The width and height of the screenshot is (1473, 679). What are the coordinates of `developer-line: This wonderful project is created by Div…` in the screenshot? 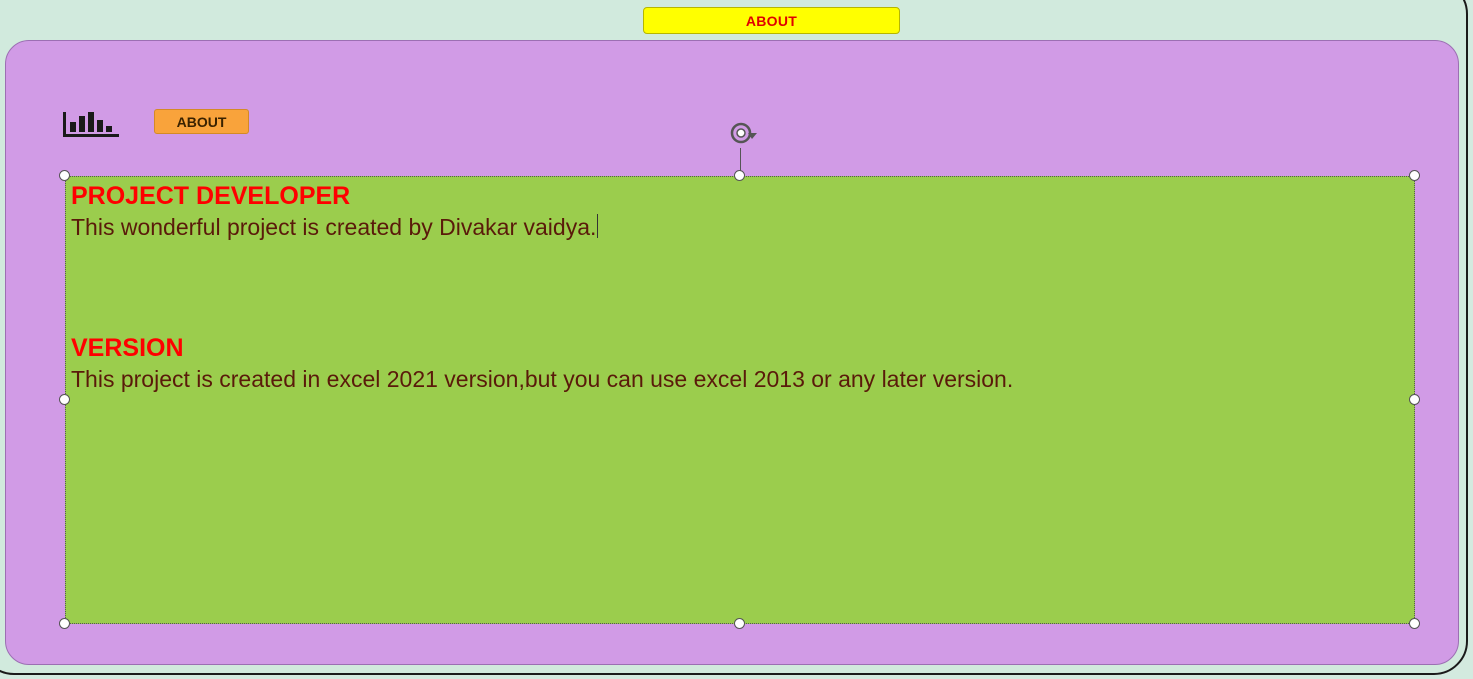 It's located at (737, 227).